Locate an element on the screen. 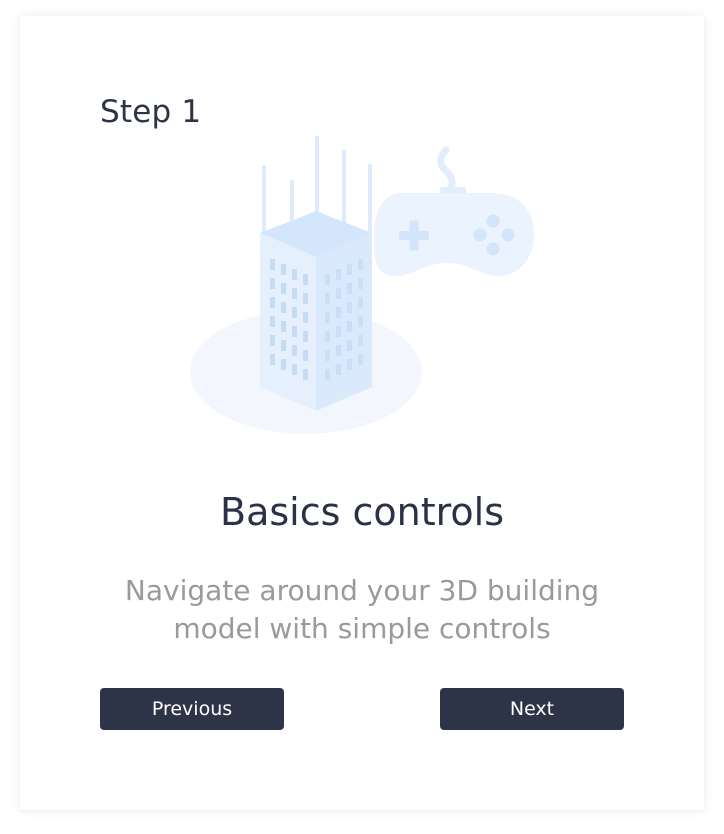 The width and height of the screenshot is (724, 834). gamepad-icon is located at coordinates (454, 211).